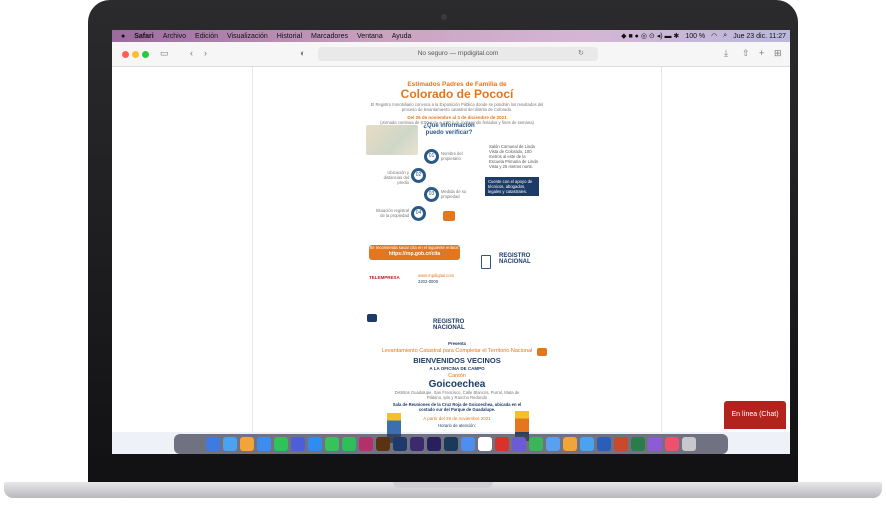 This screenshot has height=506, width=886. Describe the element at coordinates (452, 156) in the screenshot. I see `item-owner: Nombre del propietario` at that location.